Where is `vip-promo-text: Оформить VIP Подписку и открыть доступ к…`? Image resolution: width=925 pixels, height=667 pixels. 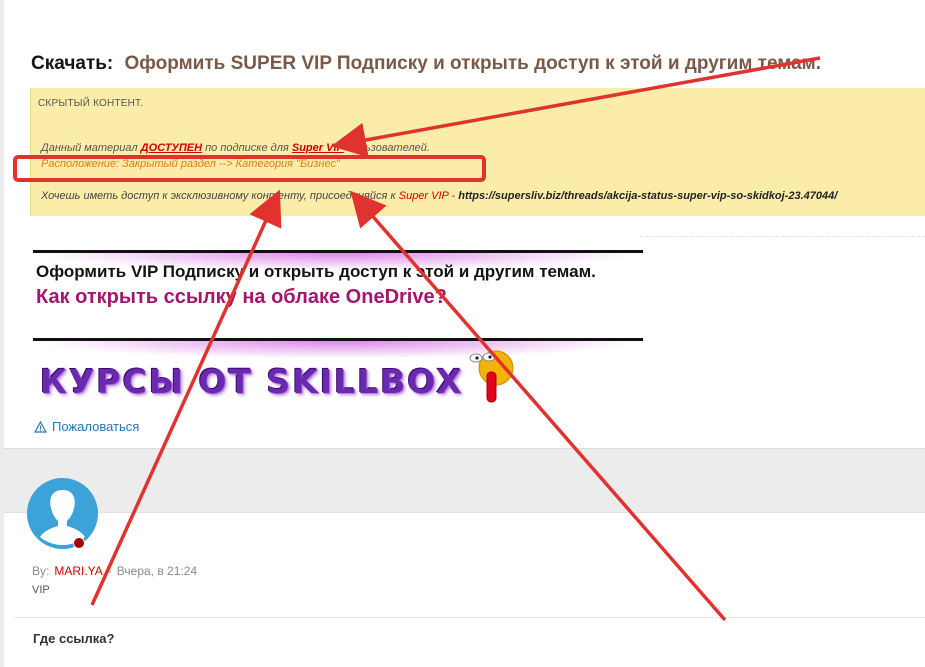 vip-promo-text: Оформить VIP Подписку и открыть доступ к… is located at coordinates (316, 271).